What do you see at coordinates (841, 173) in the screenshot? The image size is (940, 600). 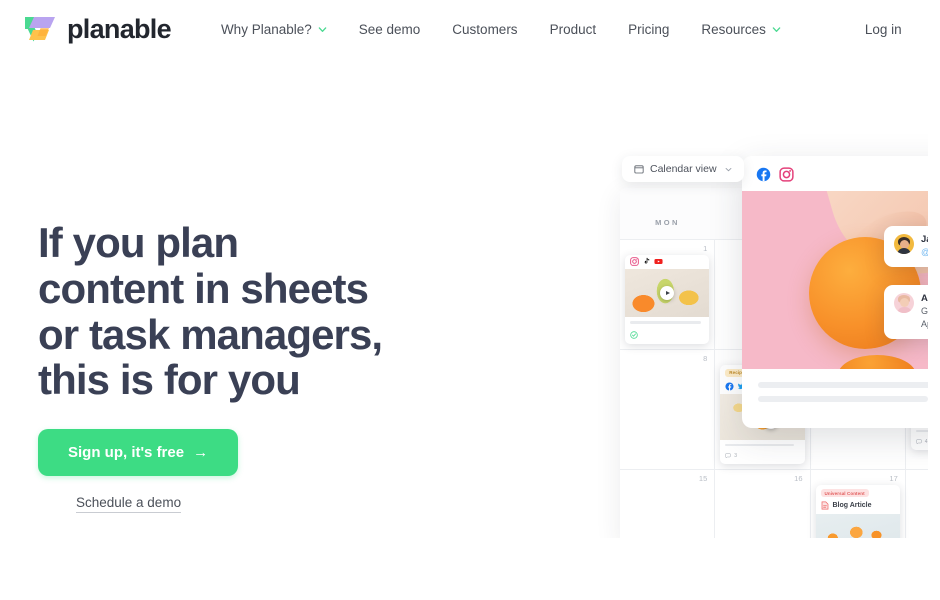 I see `featured-post-networks` at bounding box center [841, 173].